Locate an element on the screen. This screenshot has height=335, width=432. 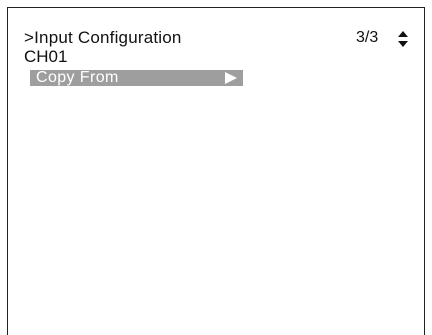
menu-title: >Input Configuration is located at coordinates (103, 37).